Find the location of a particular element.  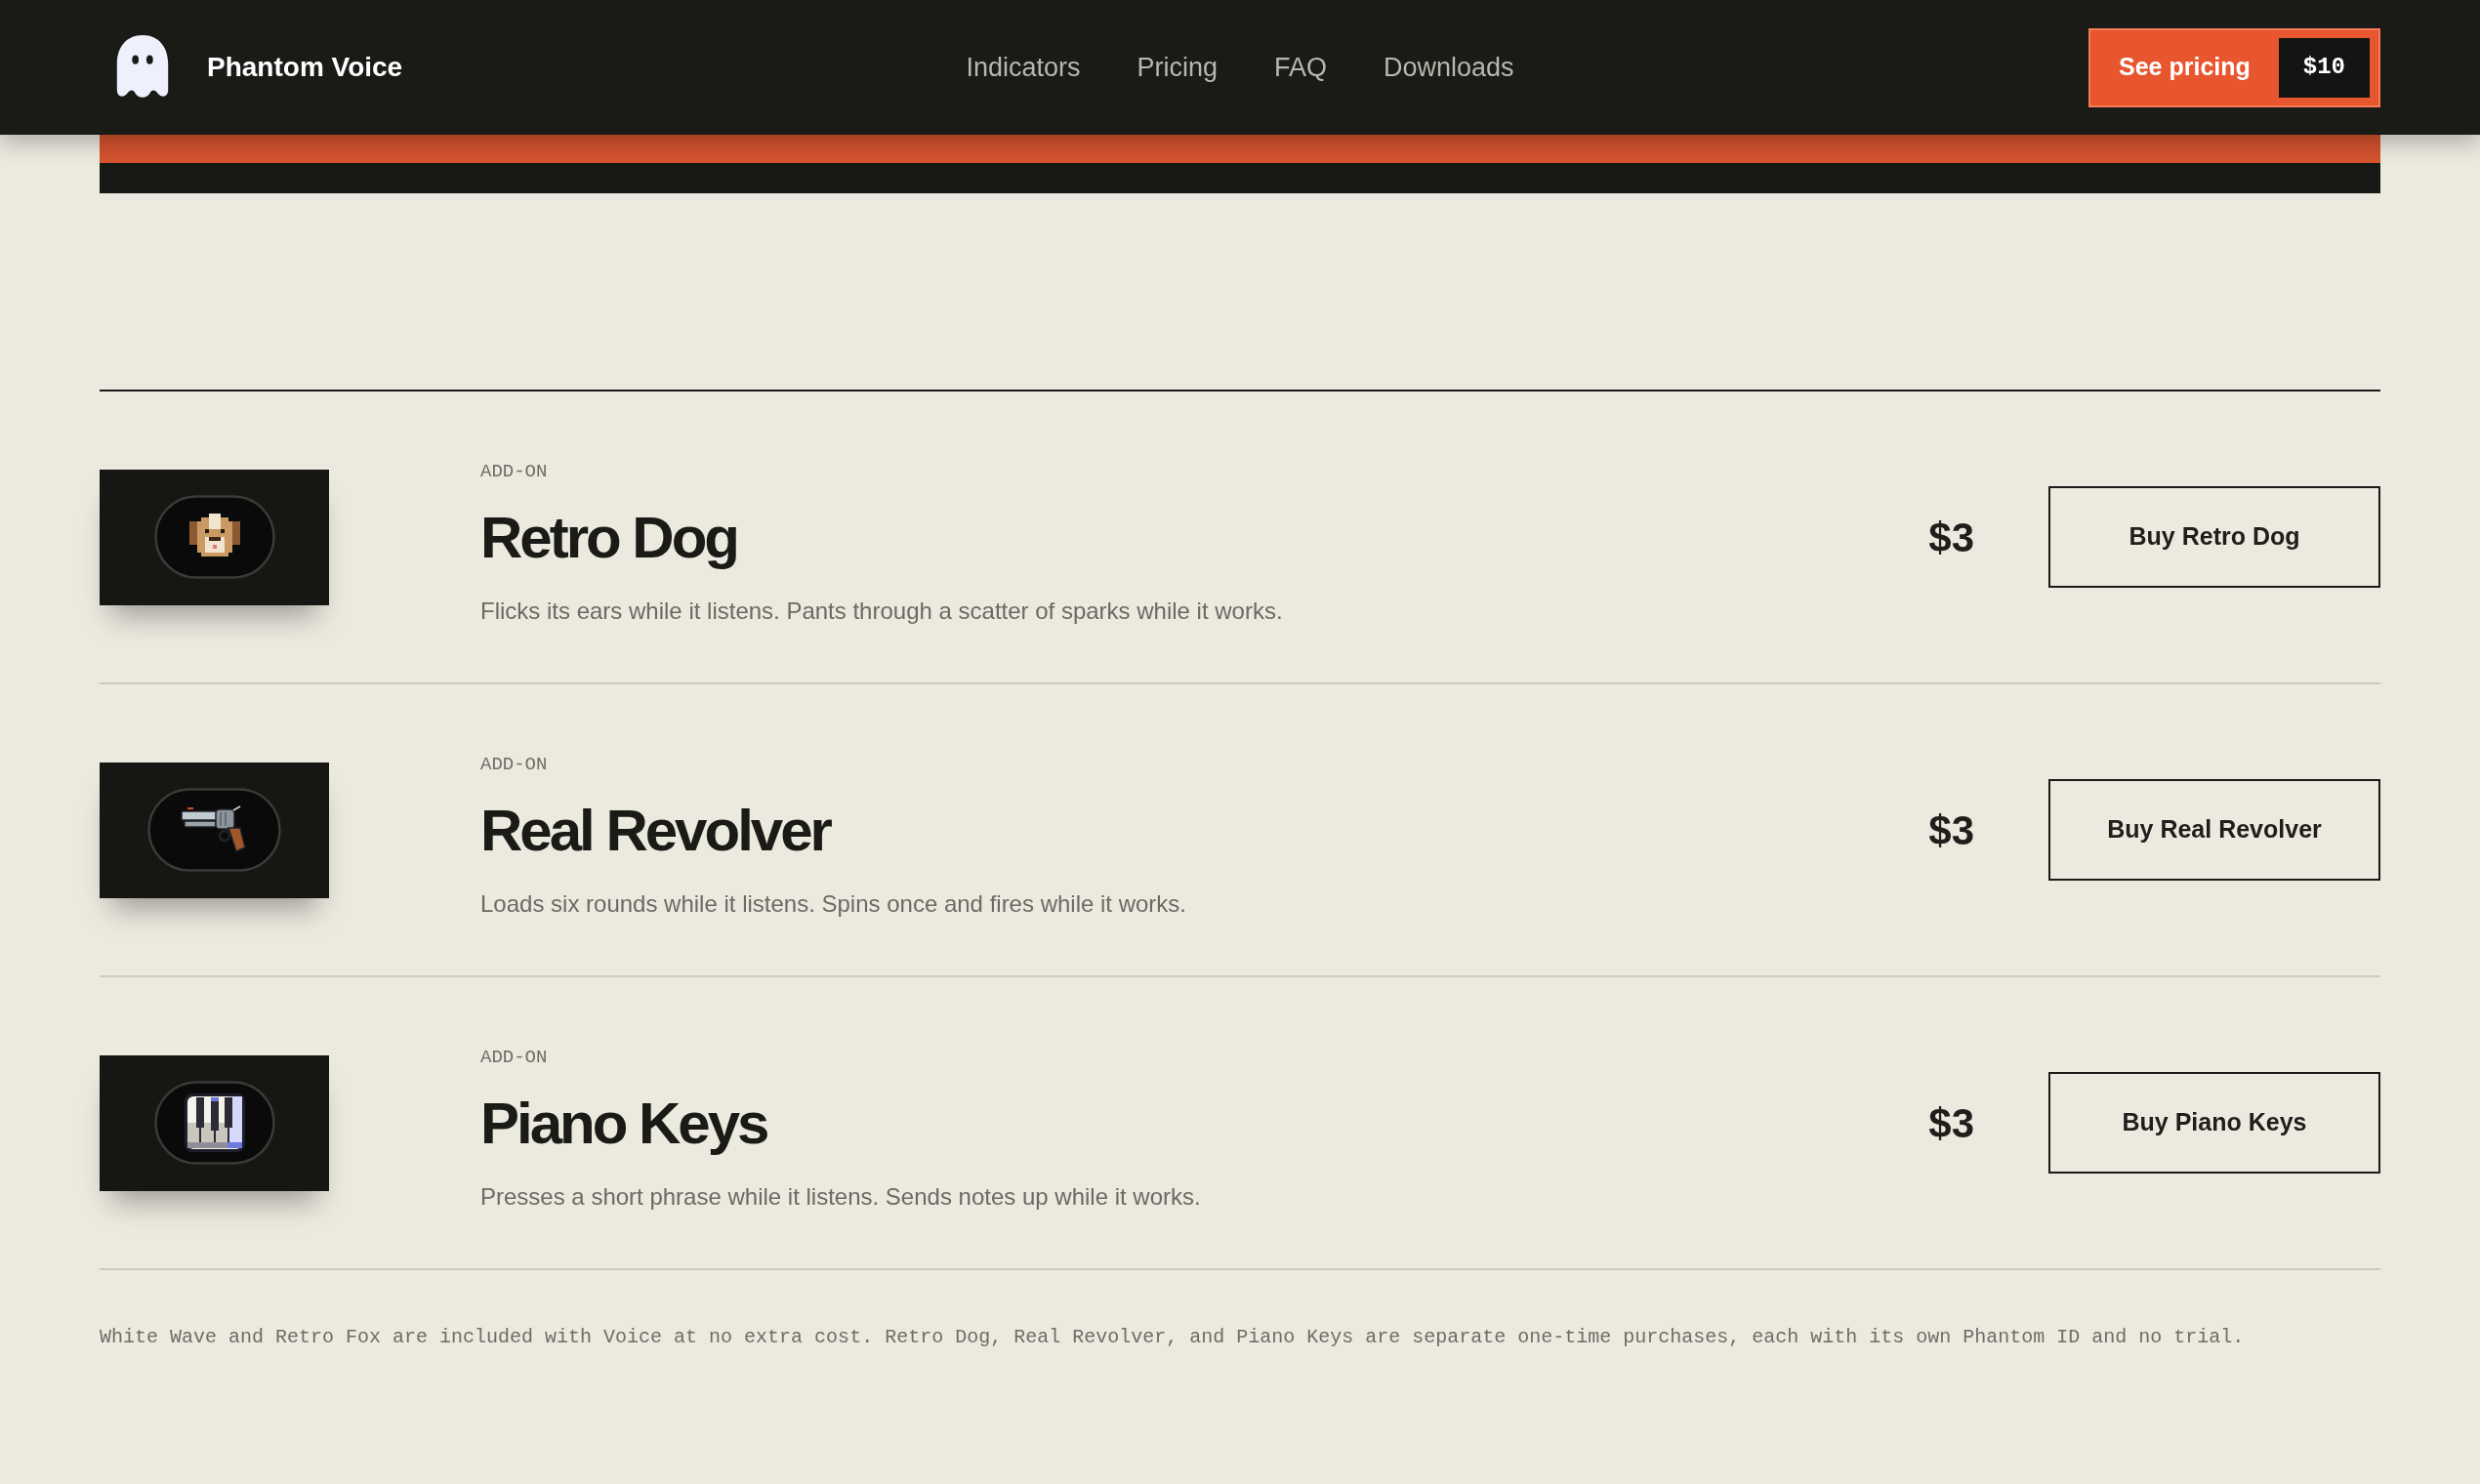

addon-description: Flicks its ears while it listens. Pants through a scatter of sparks while it works. is located at coordinates (881, 611).